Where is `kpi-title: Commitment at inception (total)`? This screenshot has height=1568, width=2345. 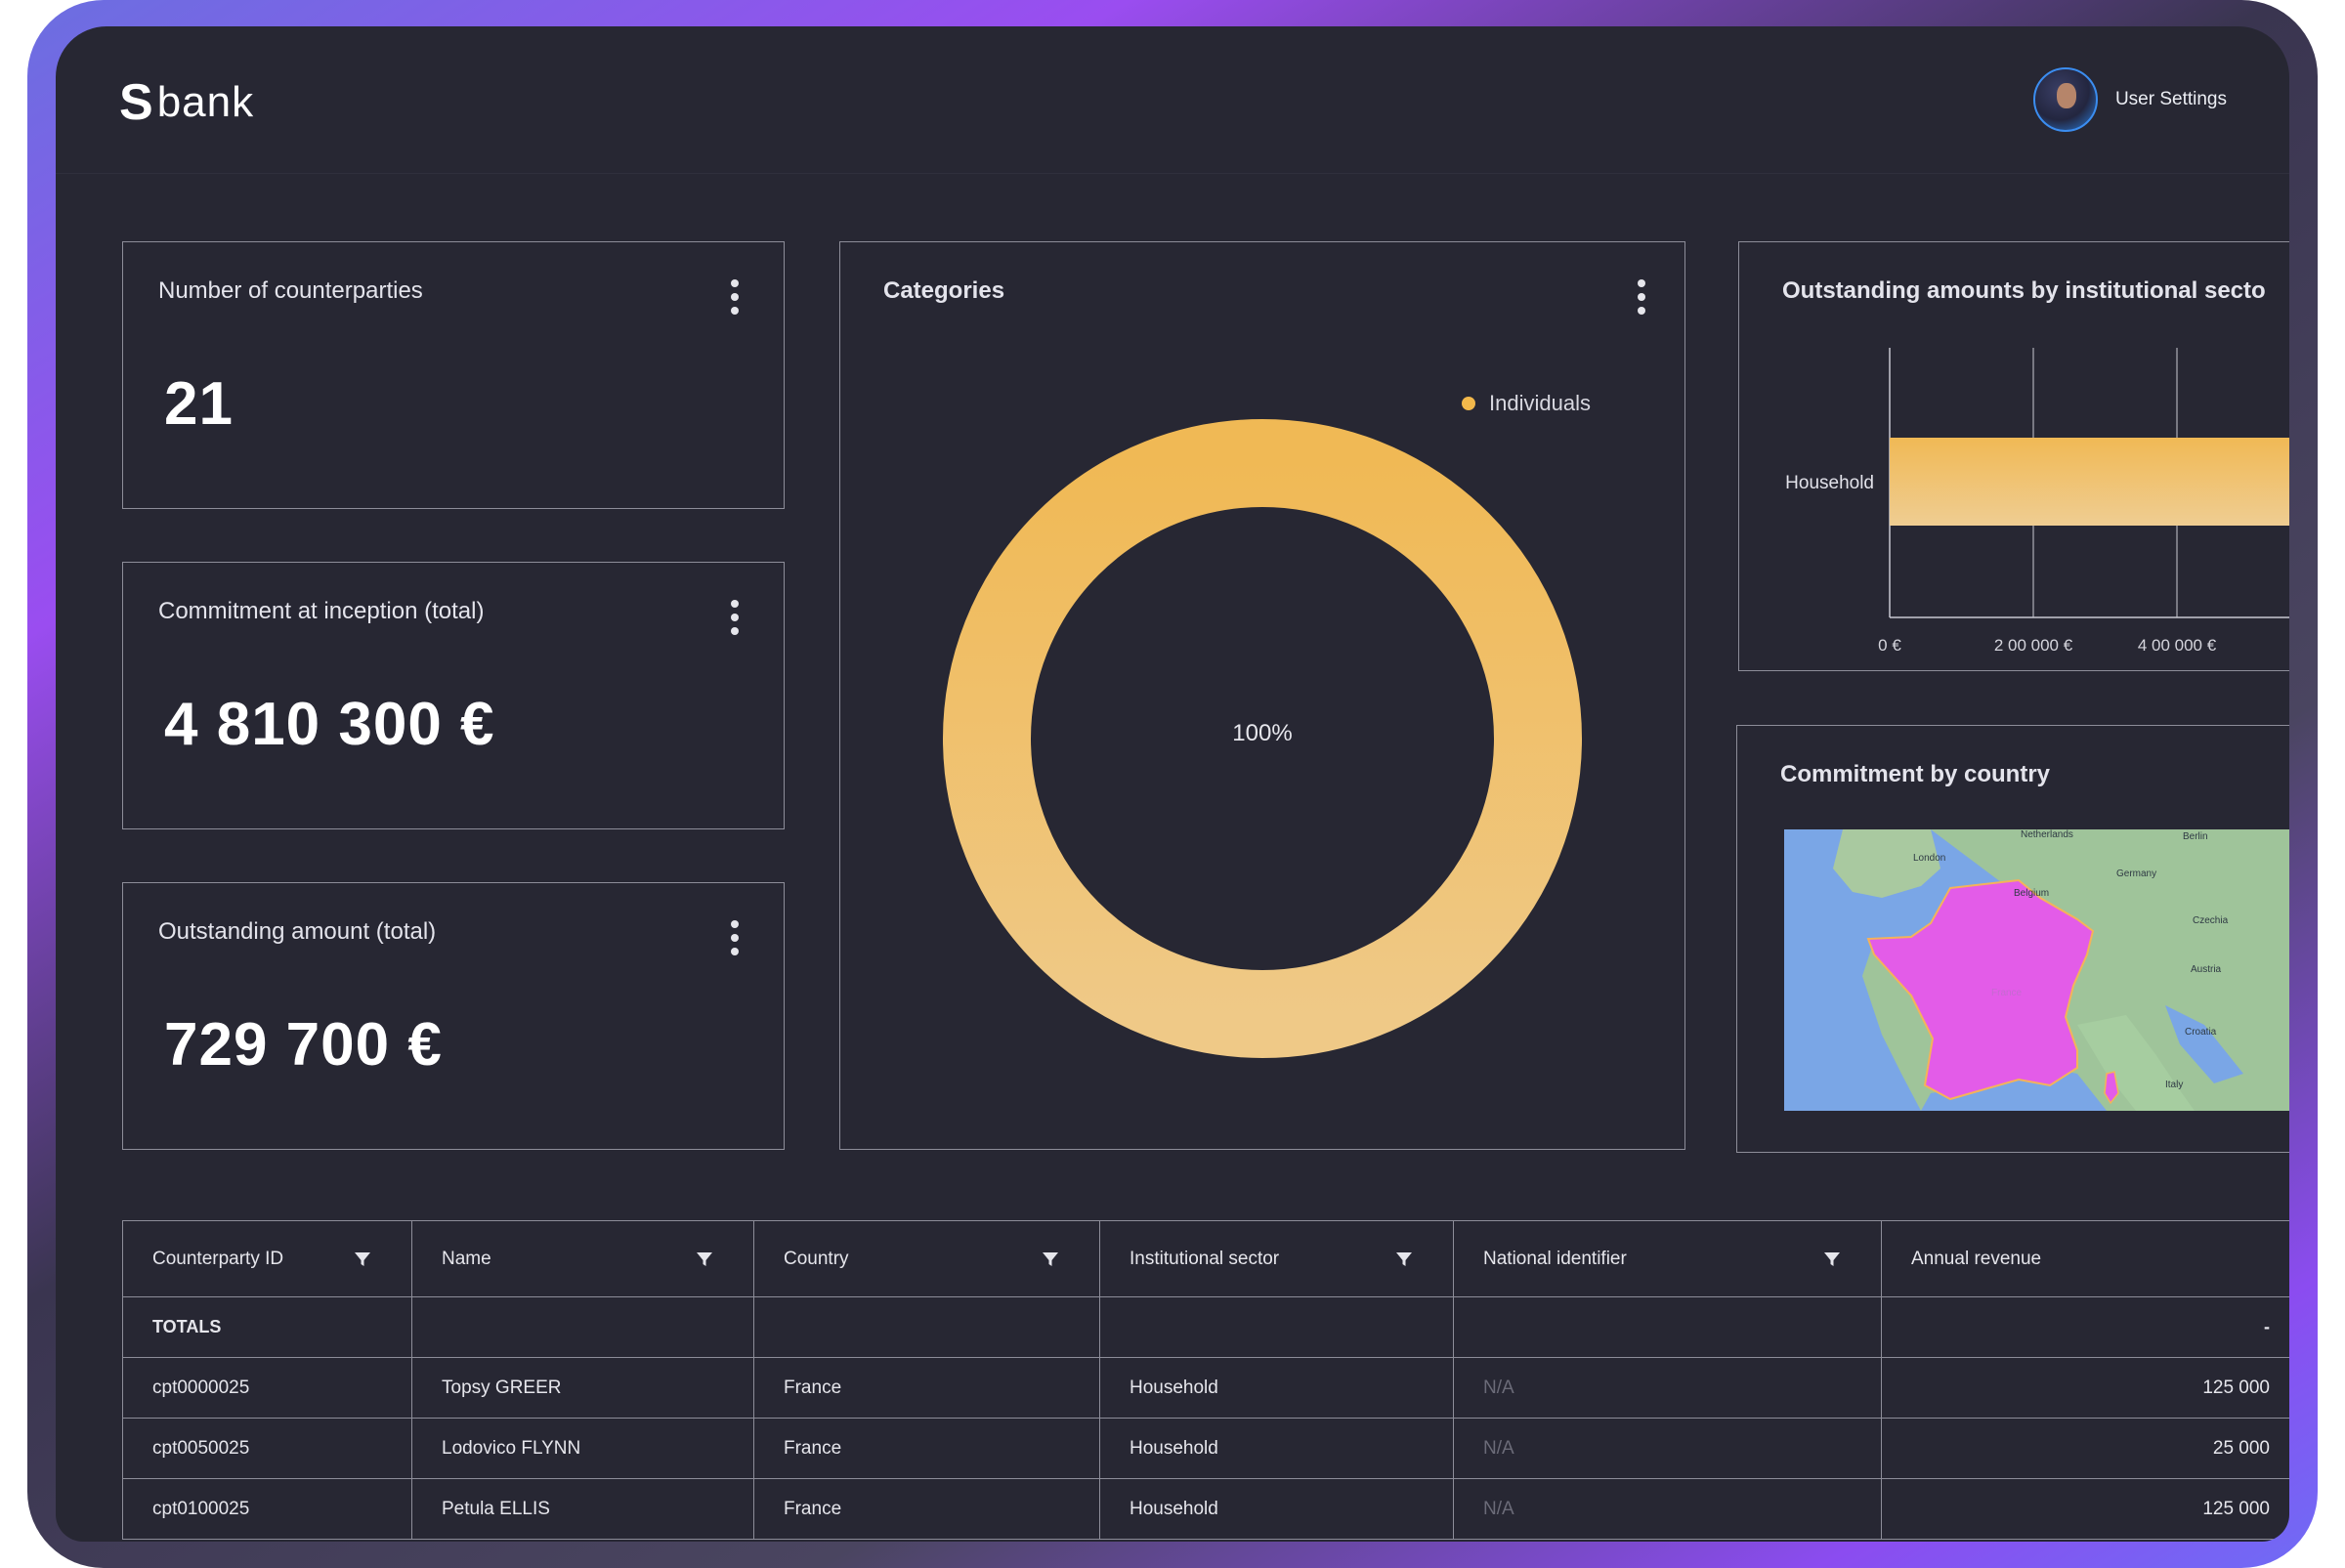 kpi-title: Commitment at inception (total) is located at coordinates (321, 611).